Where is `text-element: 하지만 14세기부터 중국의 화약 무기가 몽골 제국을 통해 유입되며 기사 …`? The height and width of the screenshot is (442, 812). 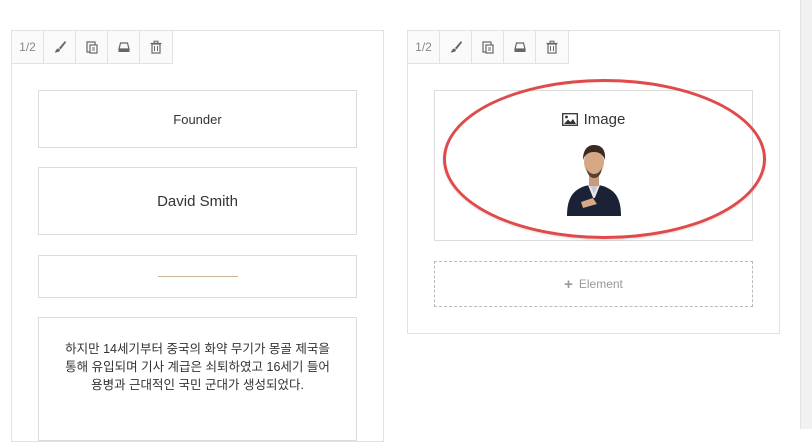 text-element: 하지만 14세기부터 중국의 화약 무기가 몽골 제국을 통해 유입되며 기사 … is located at coordinates (197, 379).